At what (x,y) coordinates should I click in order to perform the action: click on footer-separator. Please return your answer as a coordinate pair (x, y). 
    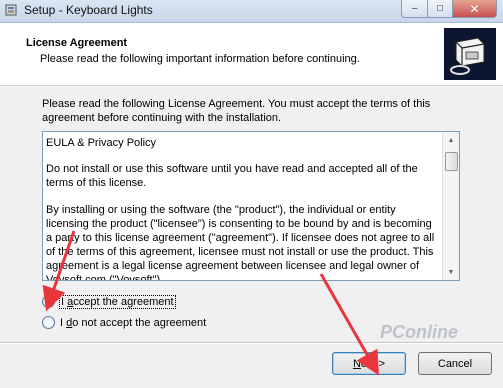
    Looking at the image, I should click on (251, 343).